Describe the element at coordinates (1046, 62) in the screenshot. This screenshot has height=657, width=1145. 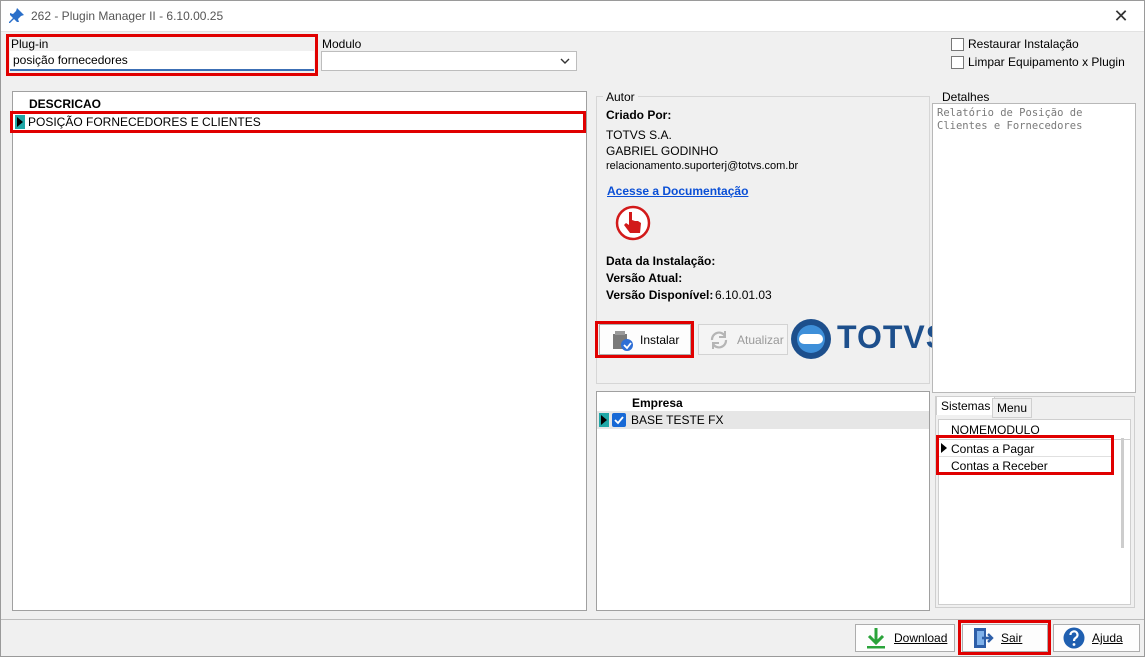
I see `limpar-equipamento-label: Limpar Equipamento x Plugin` at that location.